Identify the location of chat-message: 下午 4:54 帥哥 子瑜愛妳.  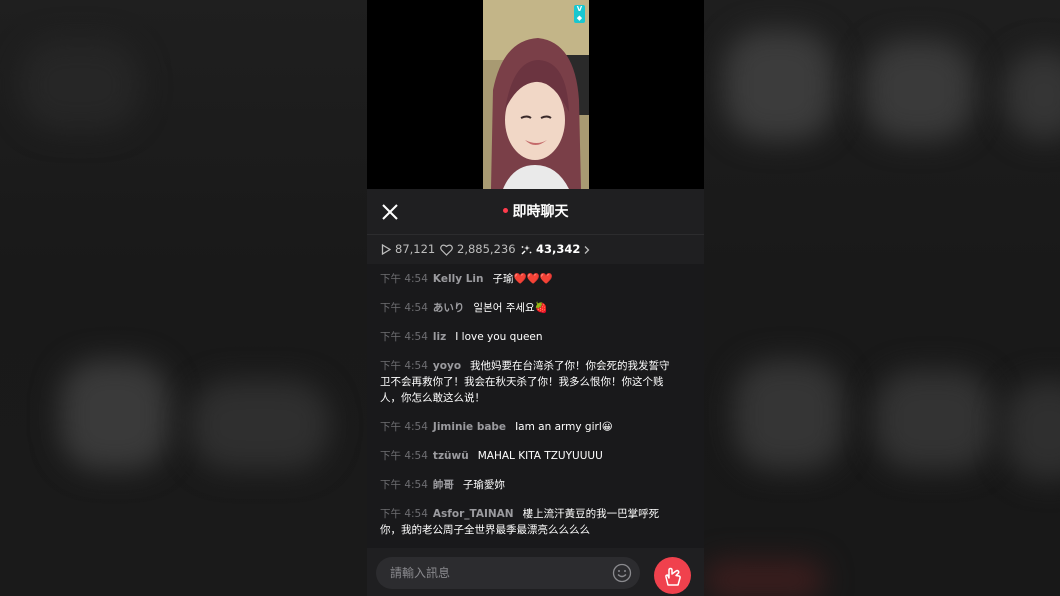
(530, 485).